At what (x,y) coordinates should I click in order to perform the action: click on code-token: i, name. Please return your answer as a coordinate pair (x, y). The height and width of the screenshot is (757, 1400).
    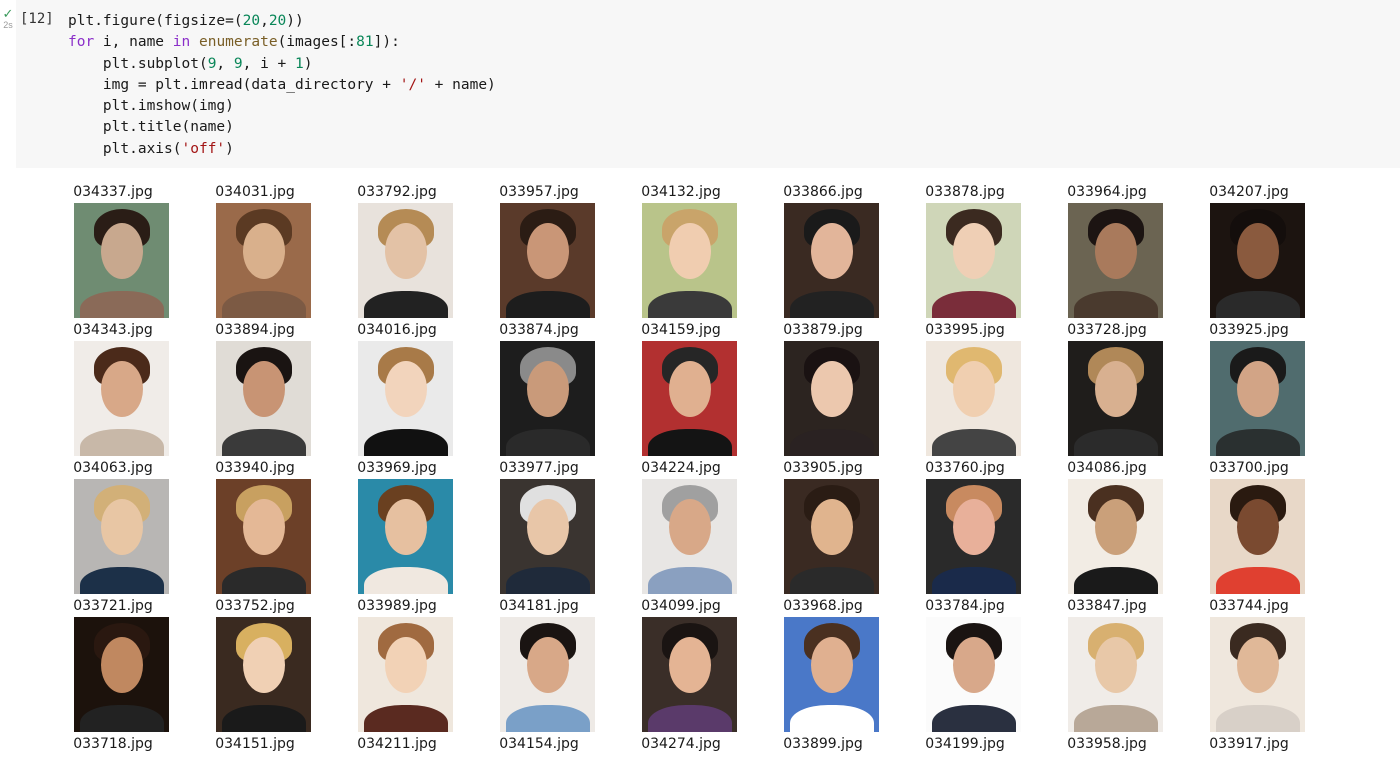
    Looking at the image, I should click on (133, 42).